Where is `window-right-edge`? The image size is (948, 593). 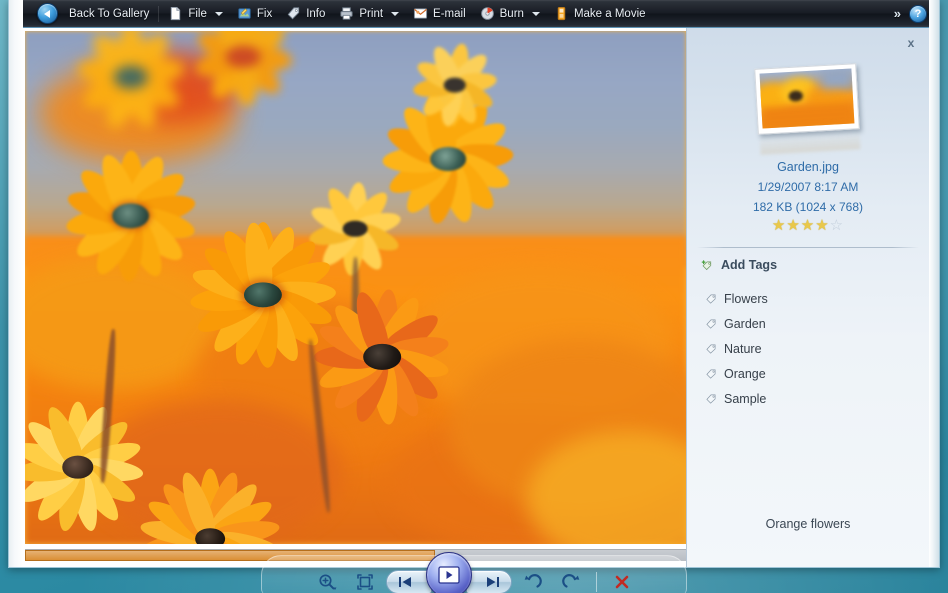 window-right-edge is located at coordinates (934, 283).